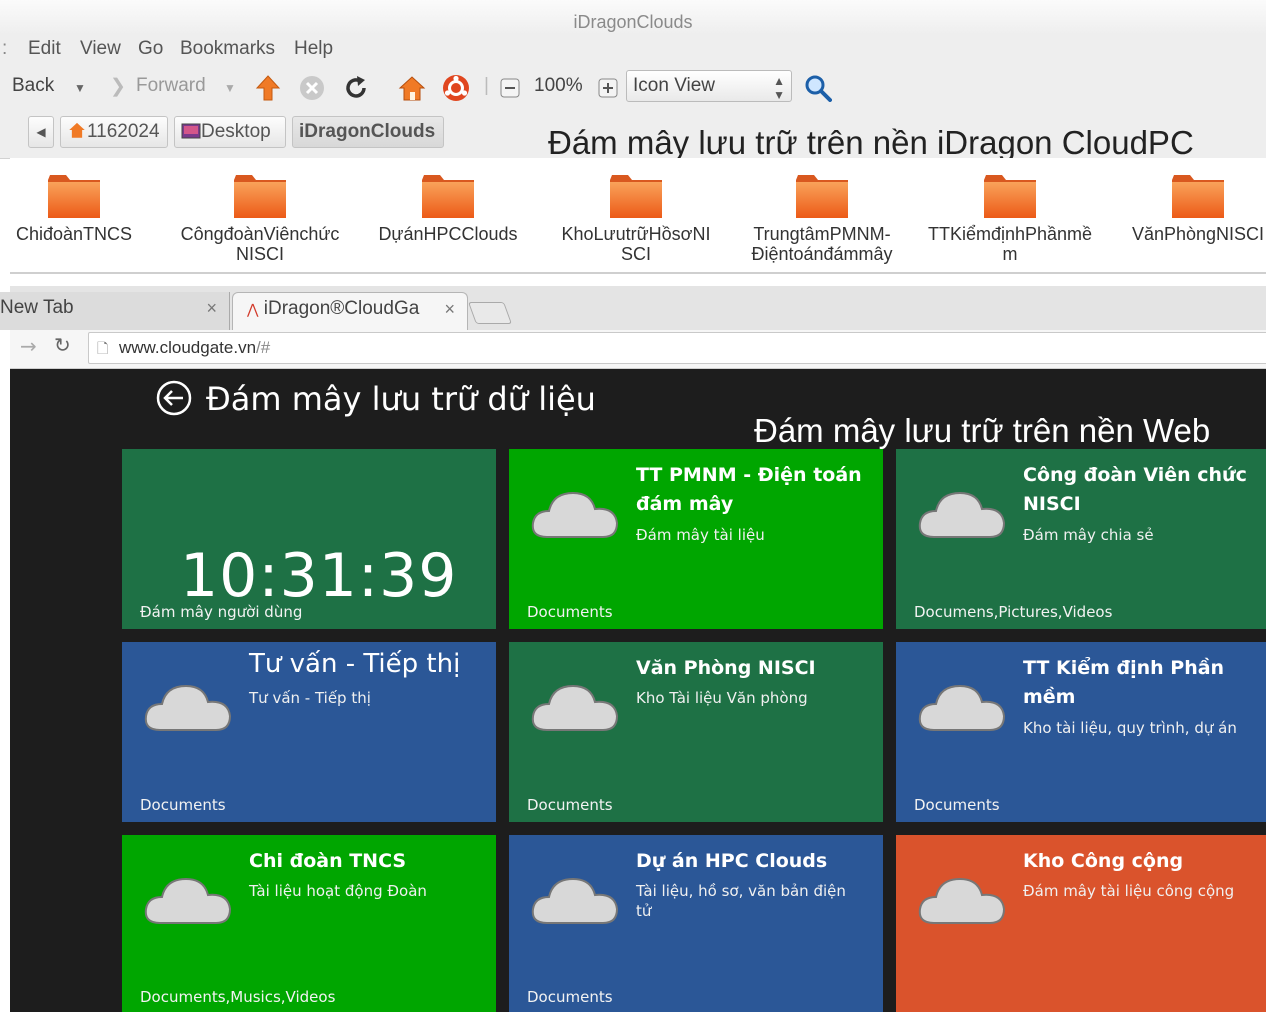 The width and height of the screenshot is (1266, 1012). What do you see at coordinates (171, 86) in the screenshot?
I see `forward-button: Forward` at bounding box center [171, 86].